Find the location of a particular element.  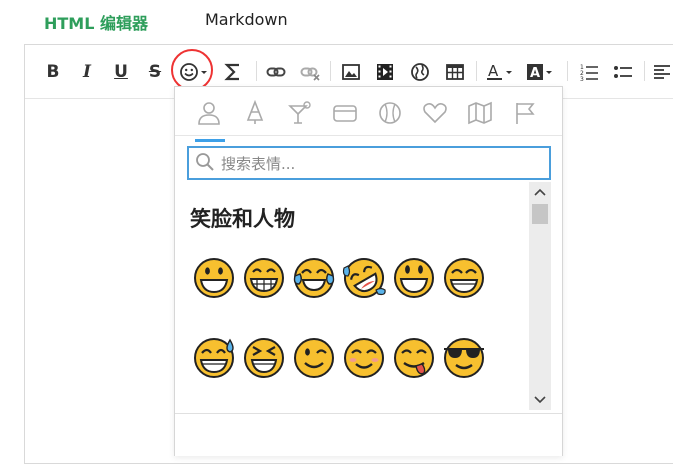

emoji-search-input is located at coordinates (381, 164).